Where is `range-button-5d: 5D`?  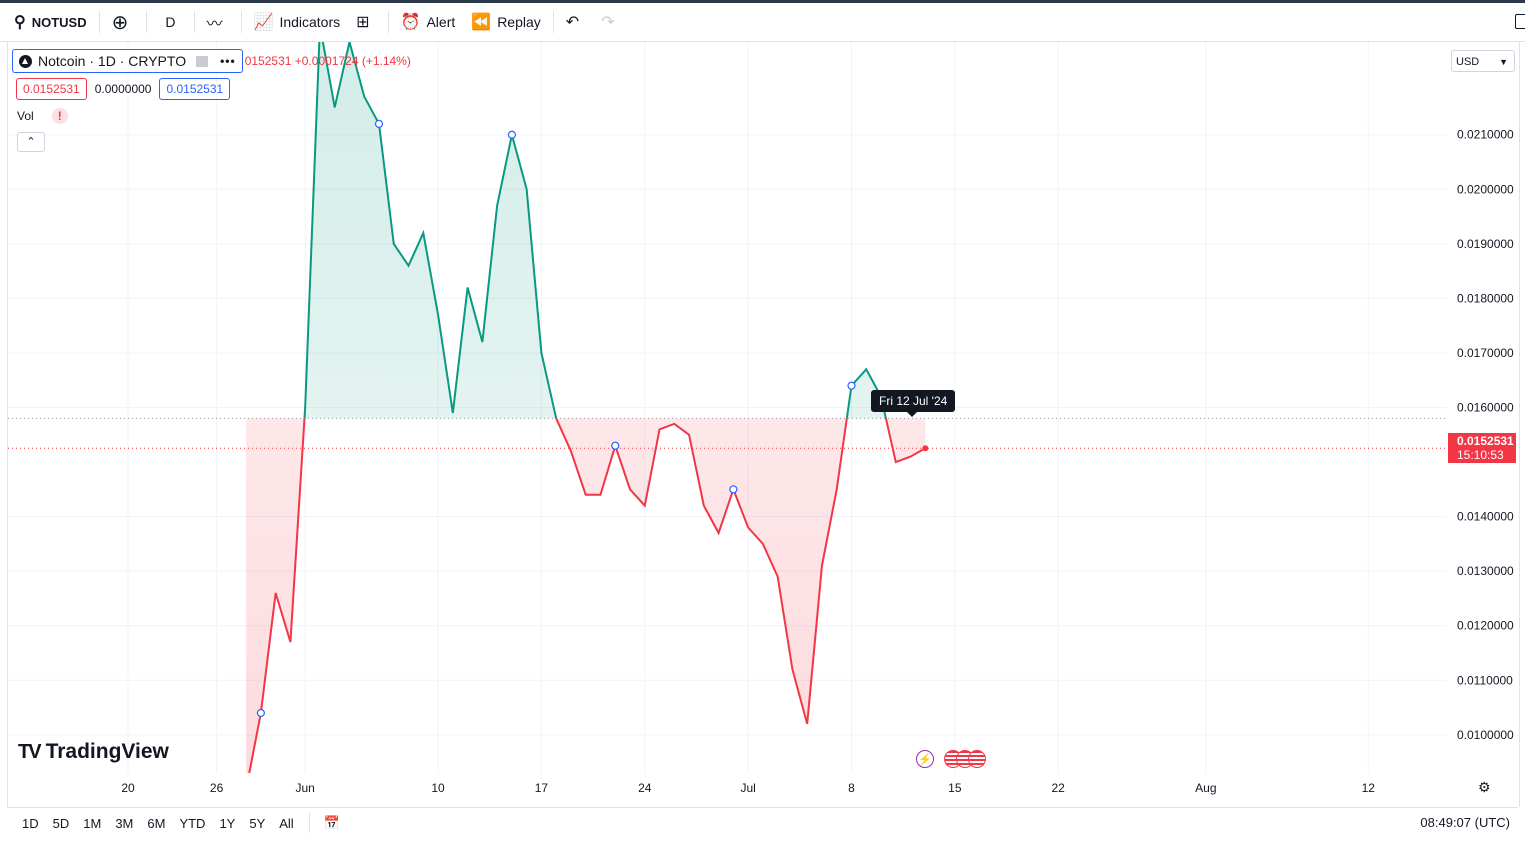
range-button-5d: 5D is located at coordinates (61, 823).